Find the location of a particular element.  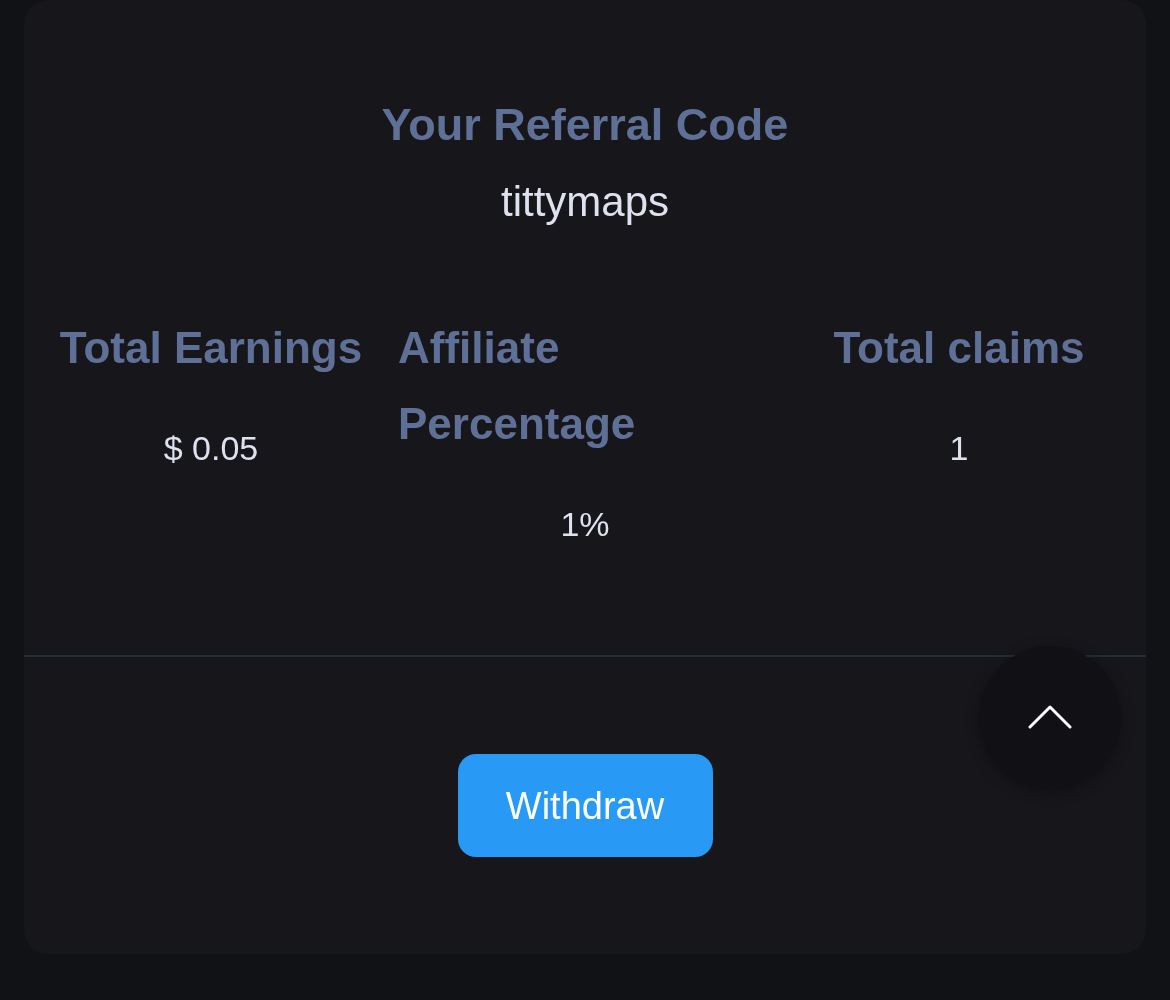

stat-label: Affiliate Percentage is located at coordinates (517, 386).